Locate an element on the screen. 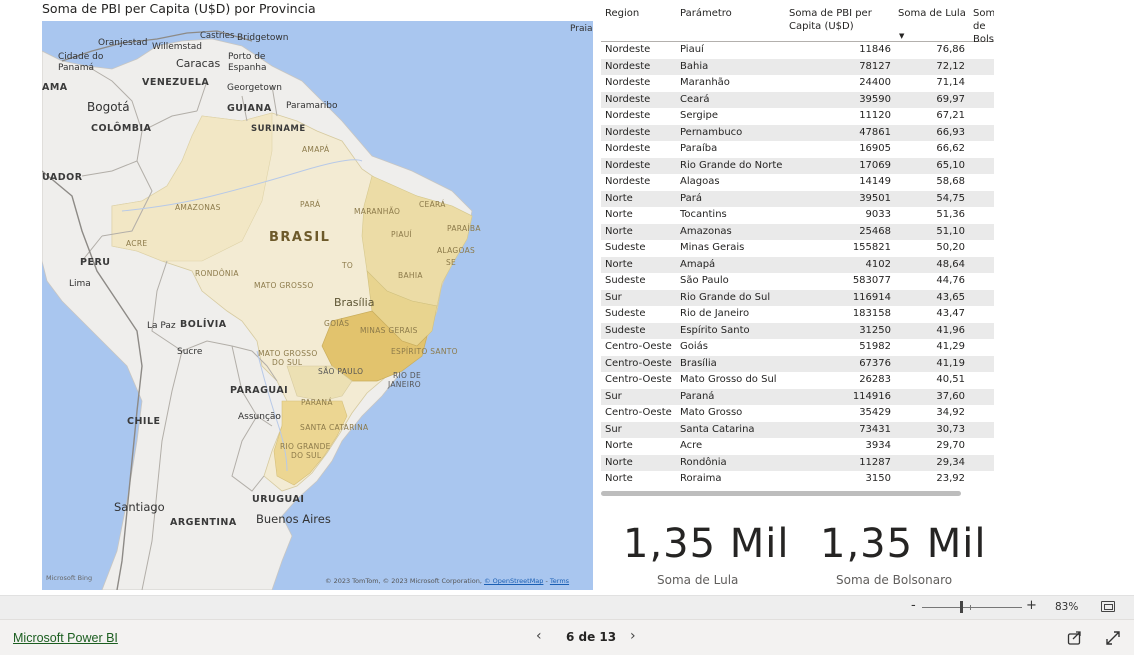  table-row: Centro-Oeste Mato Grosso do Sul 26283 40,51 is located at coordinates (797, 380).